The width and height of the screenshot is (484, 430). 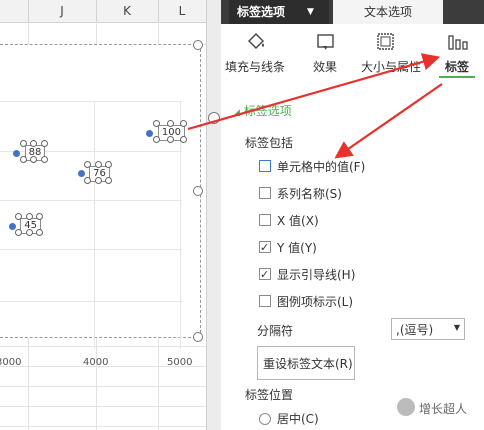 What do you see at coordinates (388, 121) in the screenshot?
I see `arrow-to-cell-value` at bounding box center [388, 121].